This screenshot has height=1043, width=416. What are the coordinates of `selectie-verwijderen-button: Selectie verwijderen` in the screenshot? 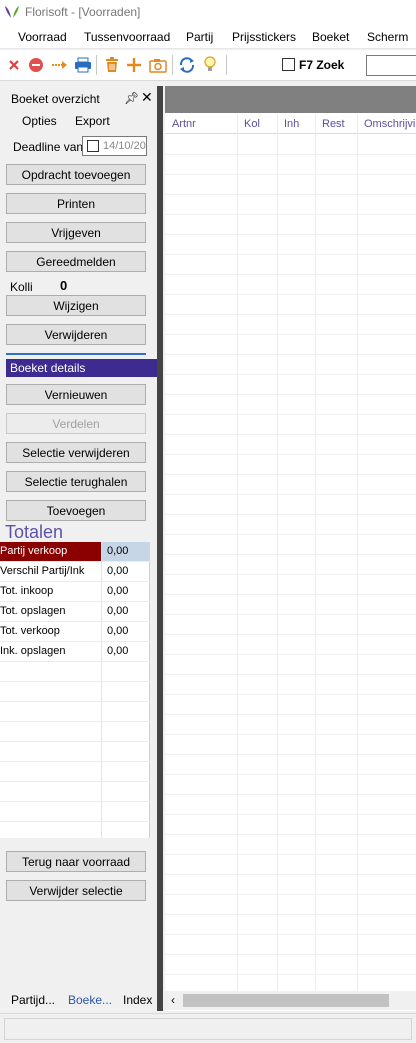 It's located at (76, 452).